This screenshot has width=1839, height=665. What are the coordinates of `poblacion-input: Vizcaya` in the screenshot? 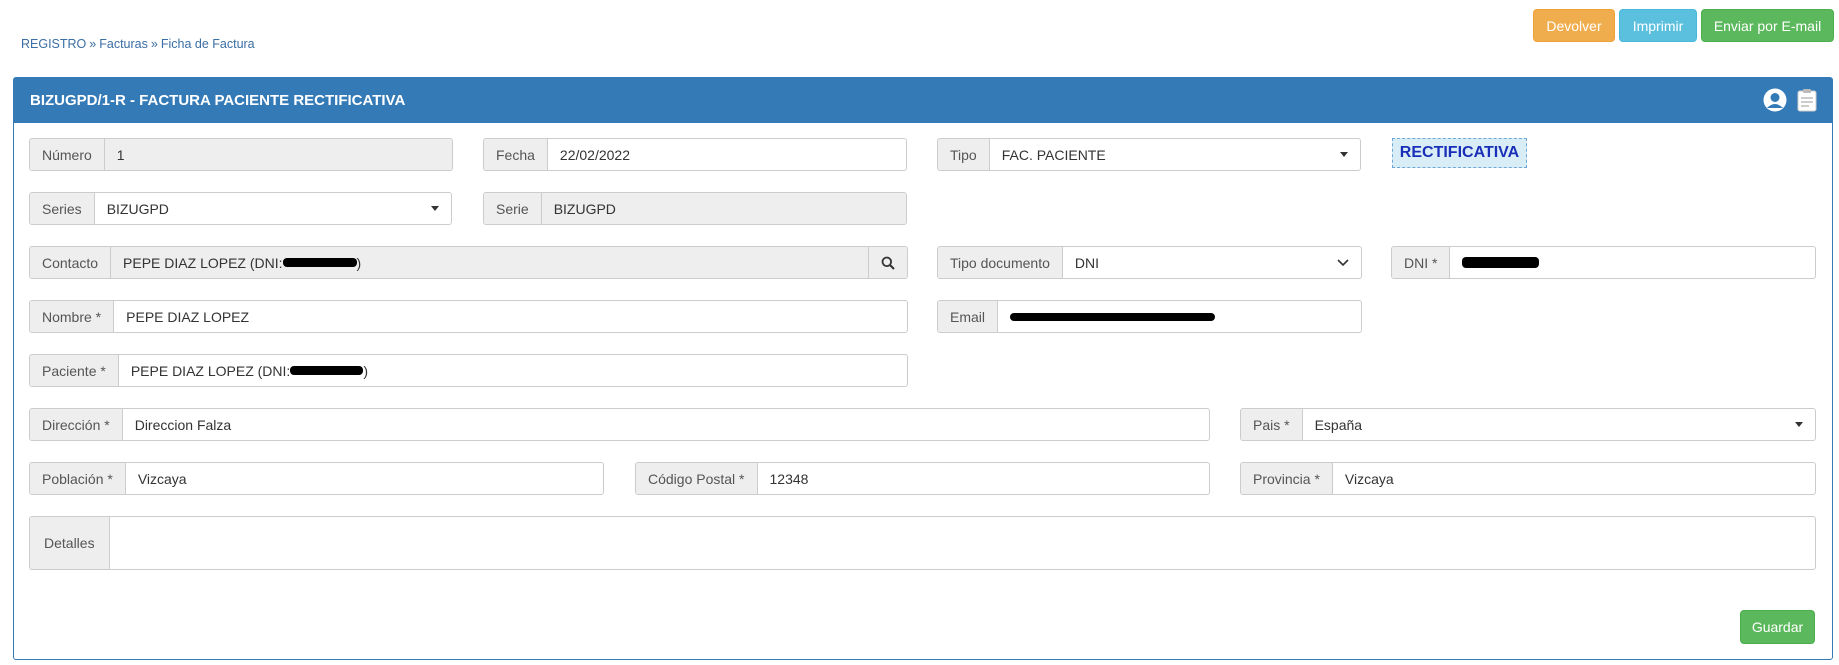 It's located at (364, 478).